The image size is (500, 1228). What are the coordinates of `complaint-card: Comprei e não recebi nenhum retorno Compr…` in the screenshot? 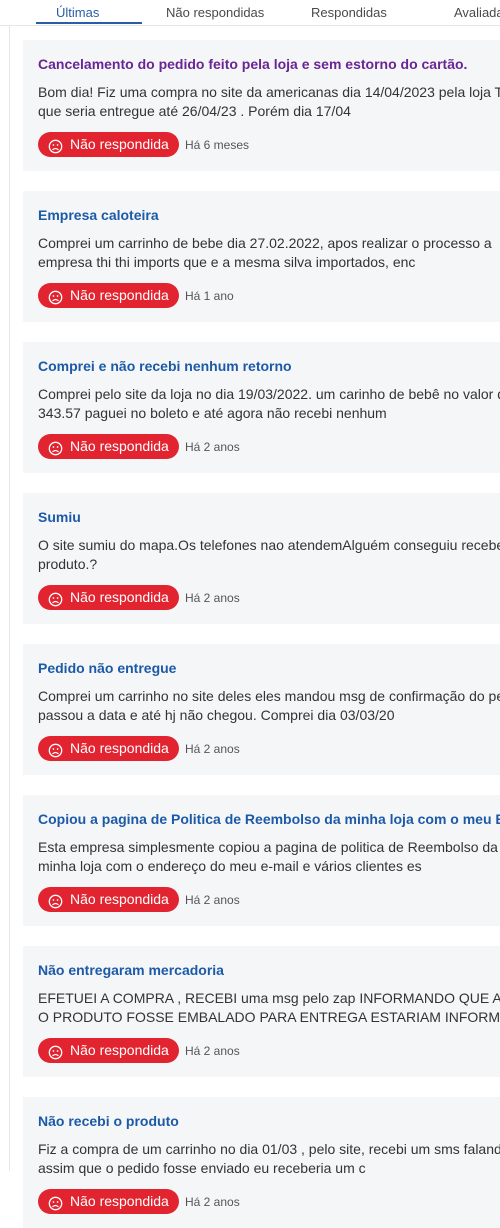 It's located at (261, 407).